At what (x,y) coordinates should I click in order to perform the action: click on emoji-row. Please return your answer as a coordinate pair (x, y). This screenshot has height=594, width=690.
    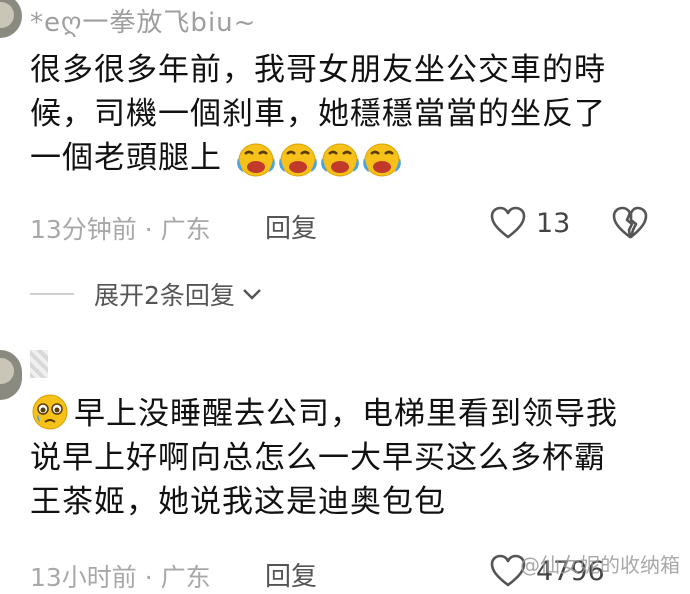
    Looking at the image, I should click on (319, 160).